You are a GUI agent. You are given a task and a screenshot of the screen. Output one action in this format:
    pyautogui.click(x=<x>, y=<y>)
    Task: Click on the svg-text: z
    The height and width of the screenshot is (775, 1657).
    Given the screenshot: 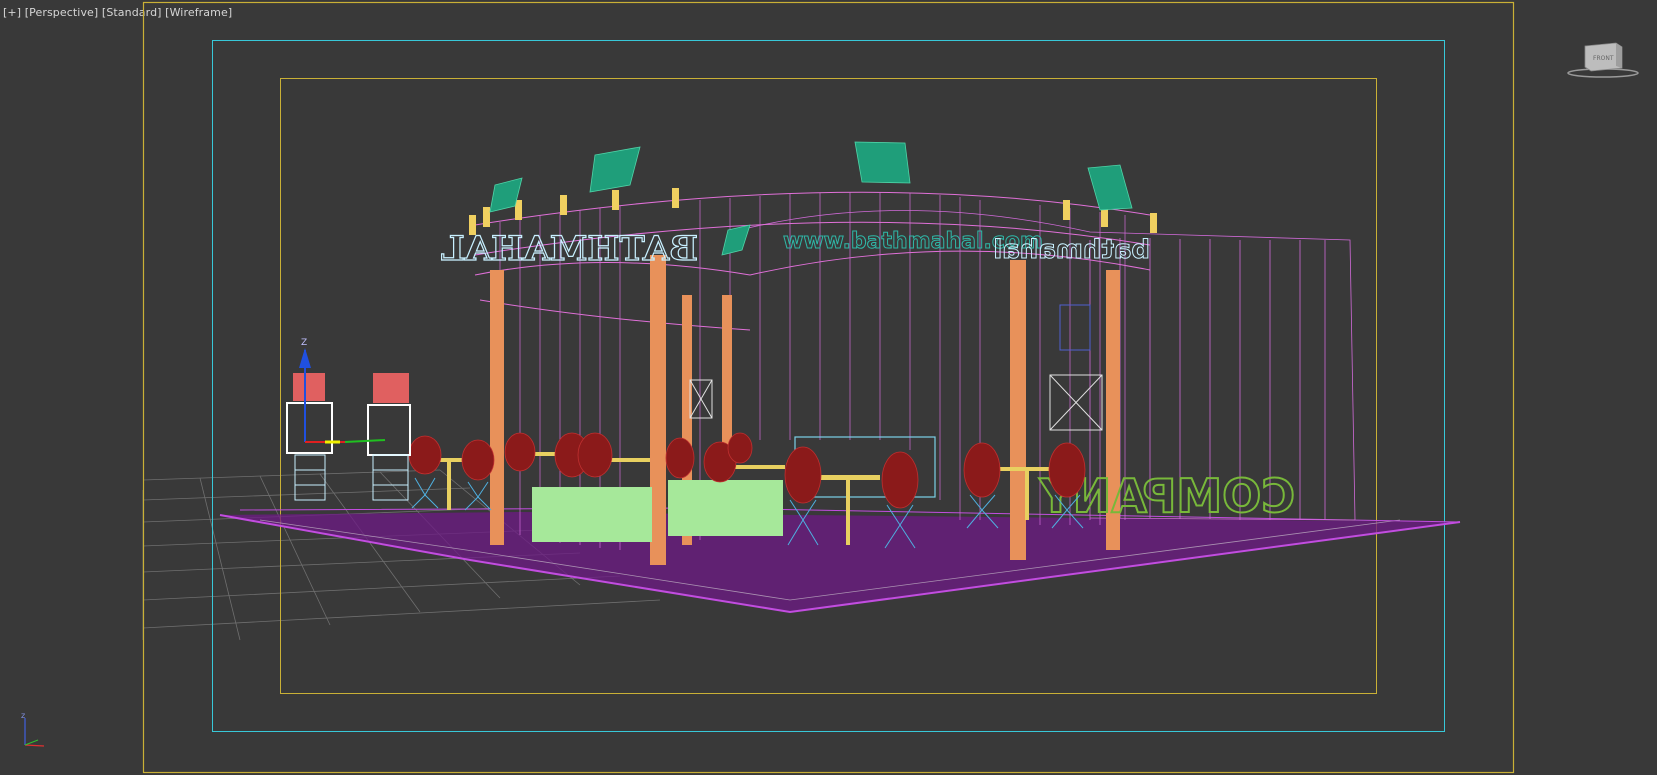 What is the action you would take?
    pyautogui.click(x=23, y=715)
    